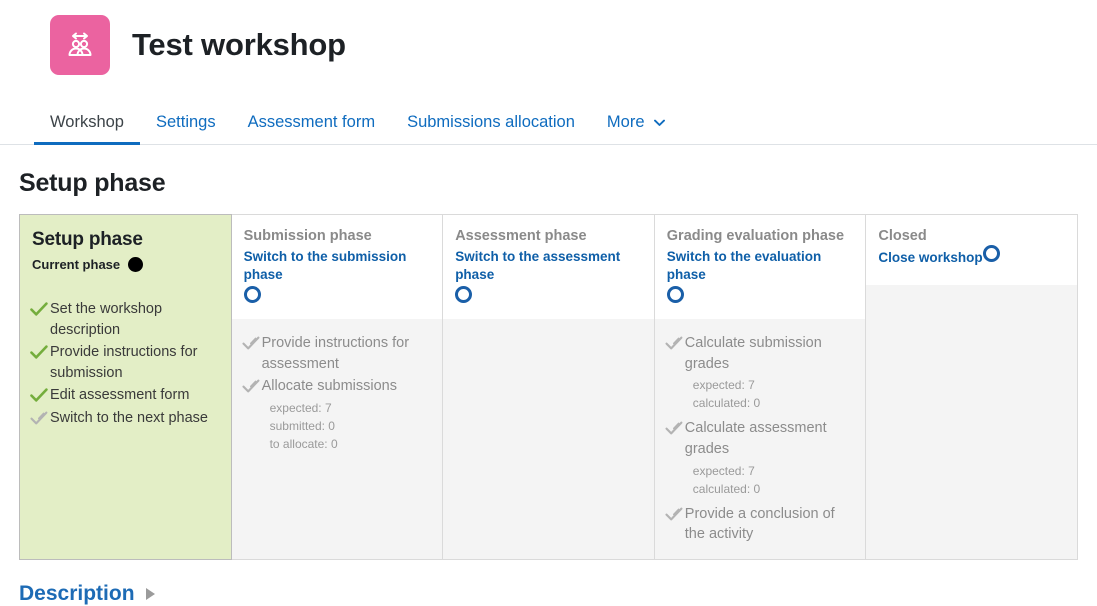 Image resolution: width=1097 pixels, height=606 pixels. What do you see at coordinates (755, 236) in the screenshot?
I see `phase-name: Grading evaluation phase` at bounding box center [755, 236].